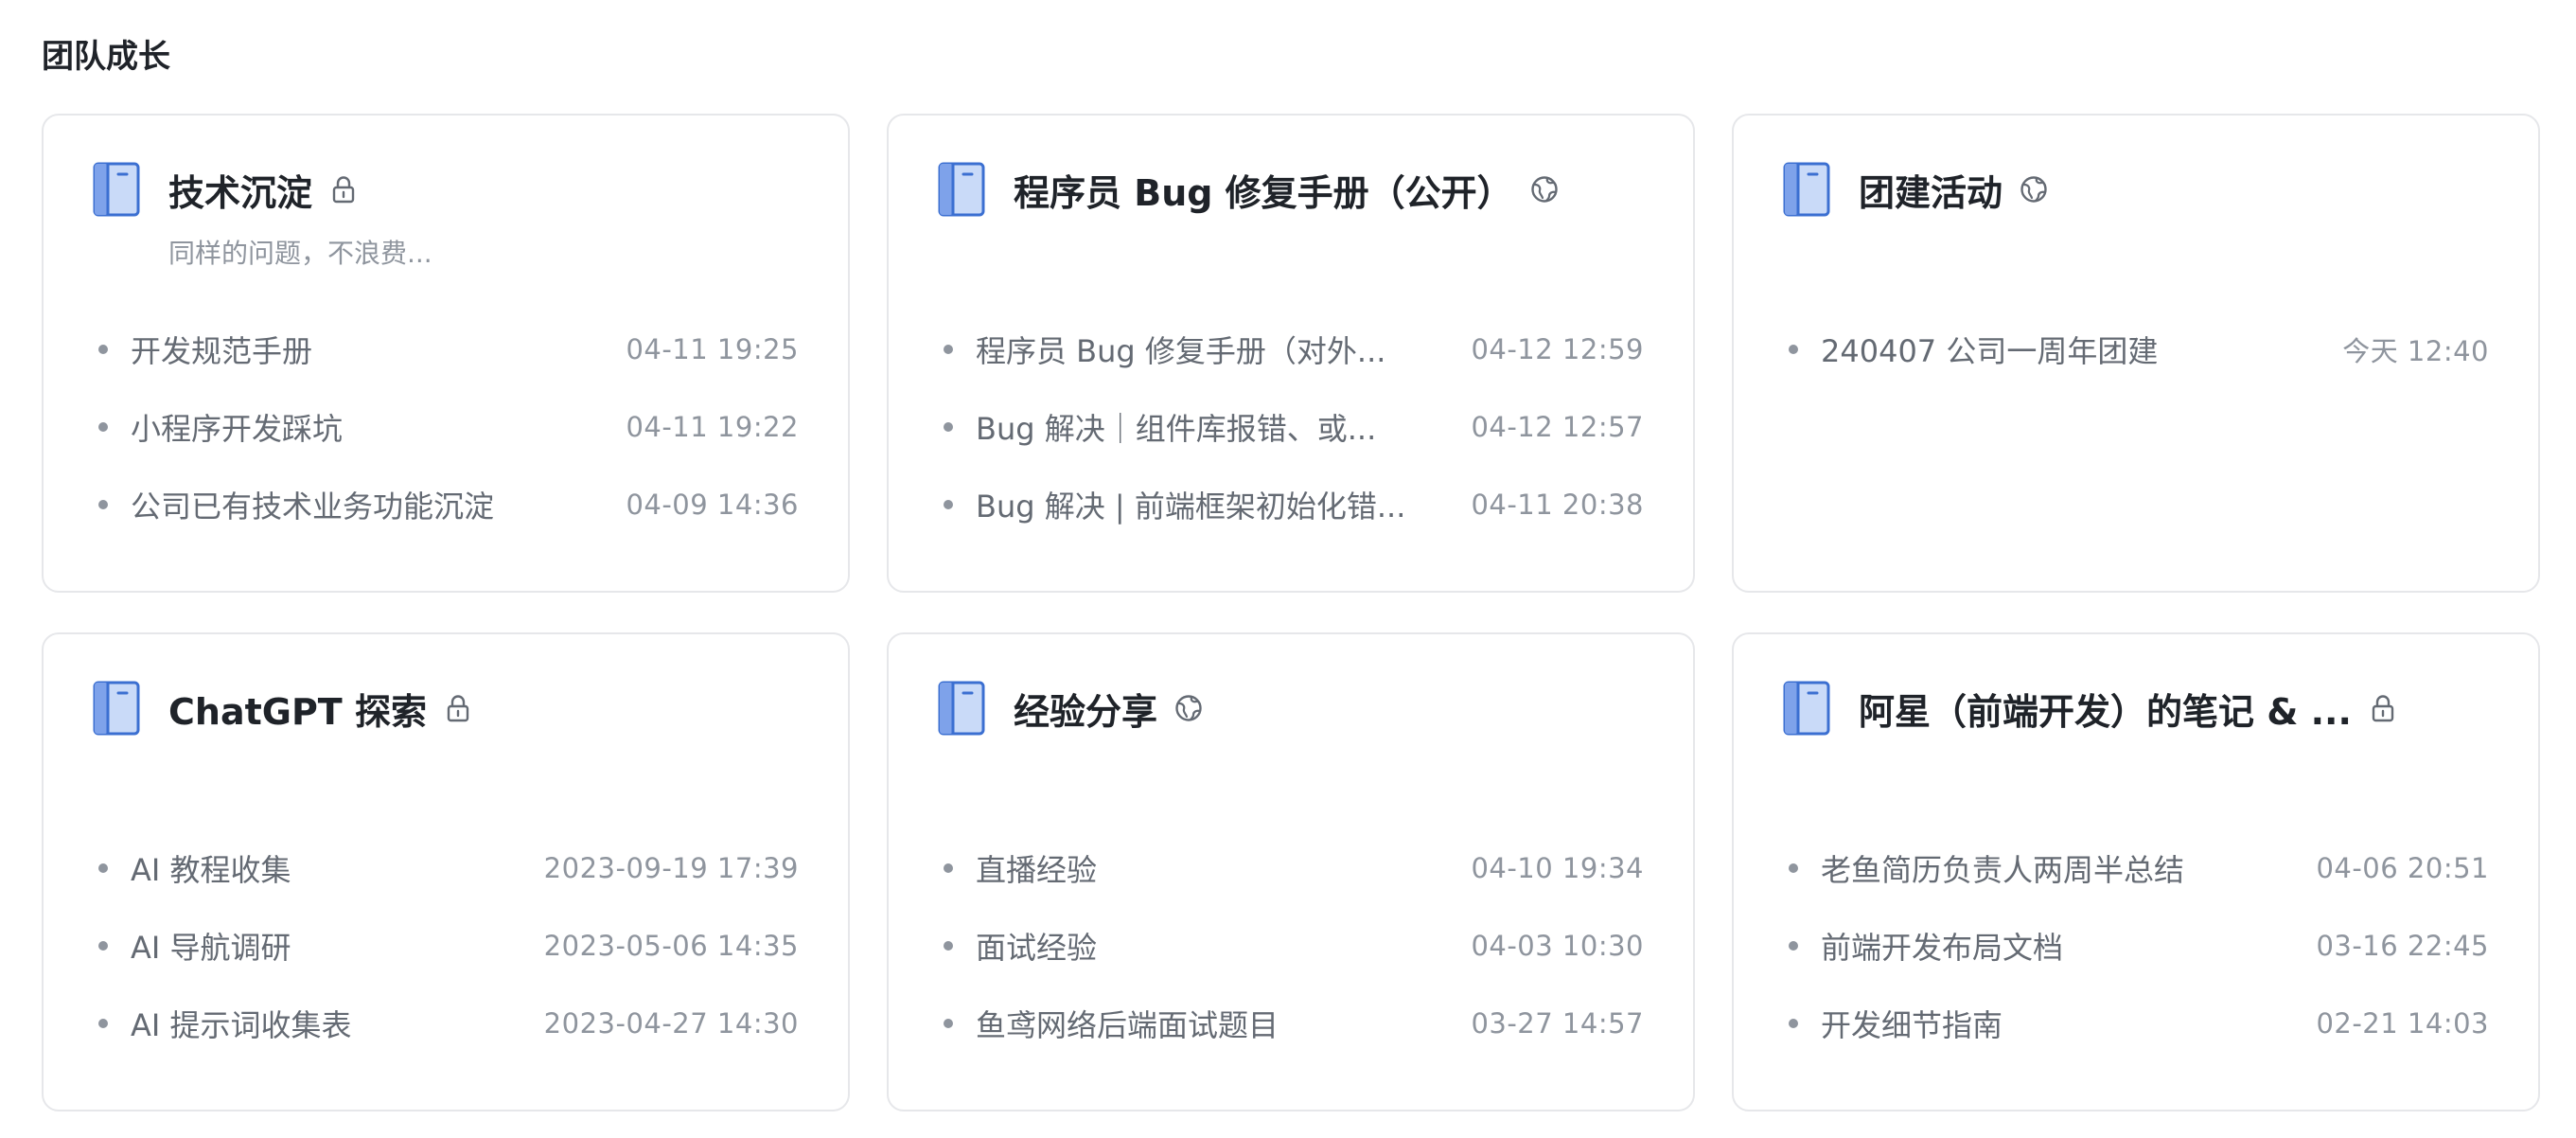 This screenshot has height=1138, width=2576. I want to click on knowledge-base-card-3: 团建活动 240407 公司一周年团建 今天 12:40, so click(2136, 354).